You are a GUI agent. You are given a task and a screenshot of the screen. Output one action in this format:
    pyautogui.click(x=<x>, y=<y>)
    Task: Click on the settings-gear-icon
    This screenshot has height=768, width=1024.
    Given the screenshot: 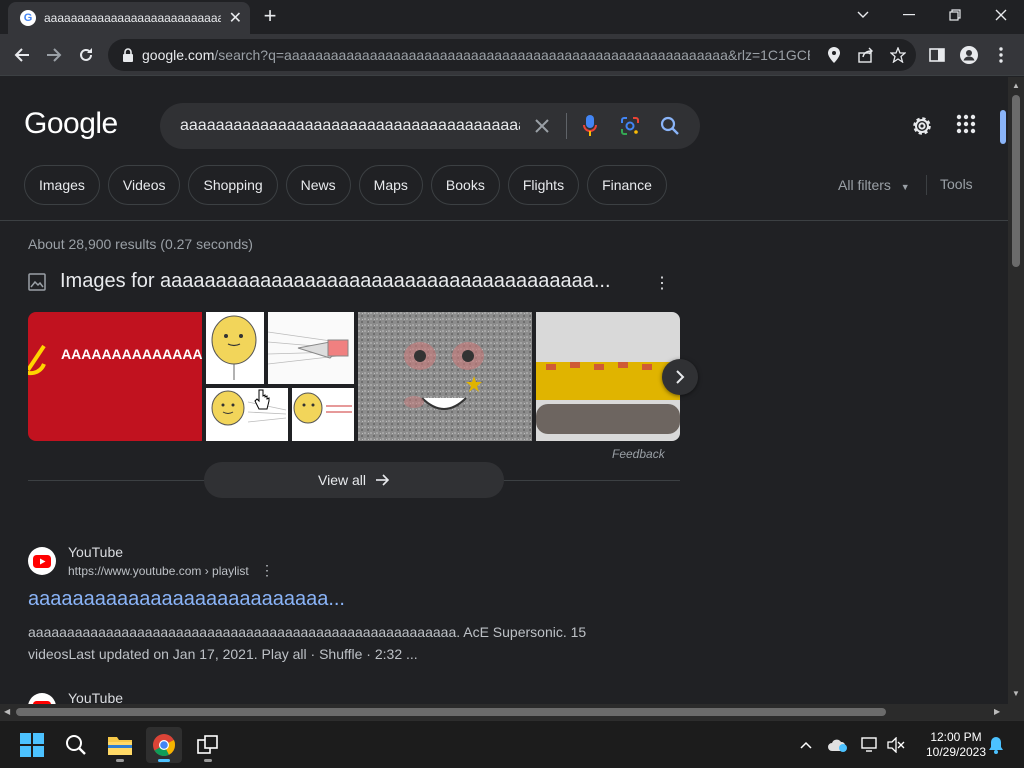 What is the action you would take?
    pyautogui.click(x=922, y=126)
    